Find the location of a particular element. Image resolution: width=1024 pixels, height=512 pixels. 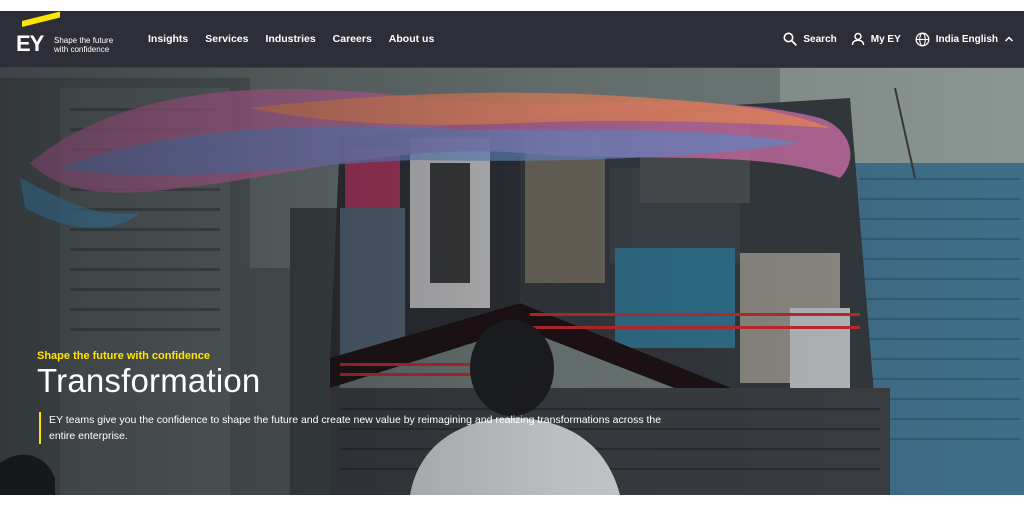

logo-tagline-line2: with confidence is located at coordinates (82, 49).